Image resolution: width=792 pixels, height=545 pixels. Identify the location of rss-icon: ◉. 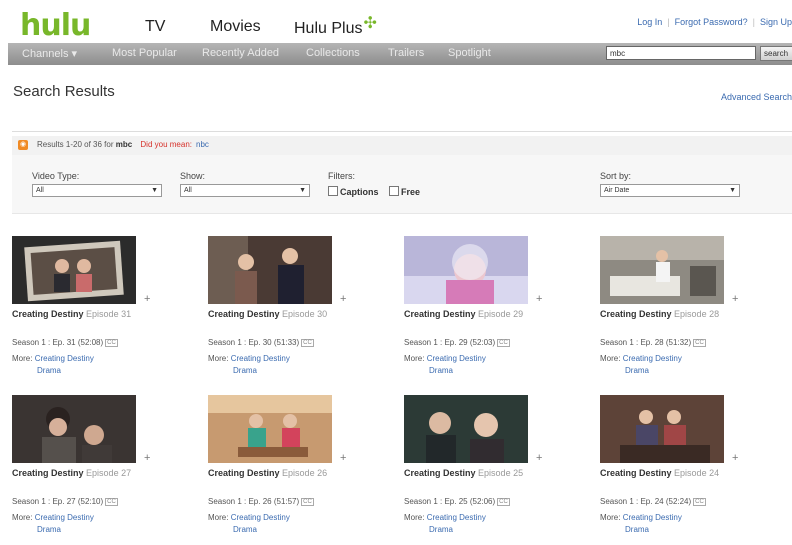
(23, 145).